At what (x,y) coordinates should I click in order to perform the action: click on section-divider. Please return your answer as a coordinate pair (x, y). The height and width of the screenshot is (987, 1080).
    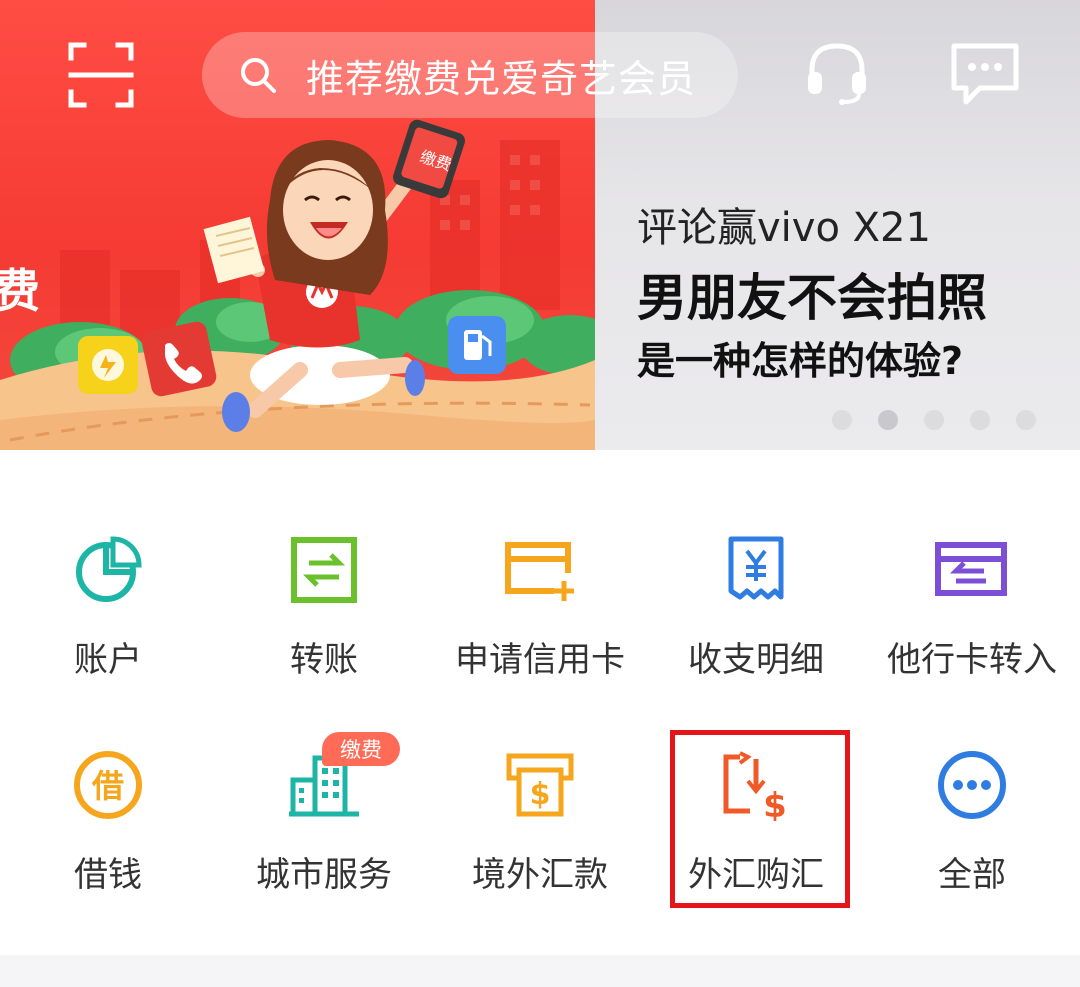
    Looking at the image, I should click on (540, 971).